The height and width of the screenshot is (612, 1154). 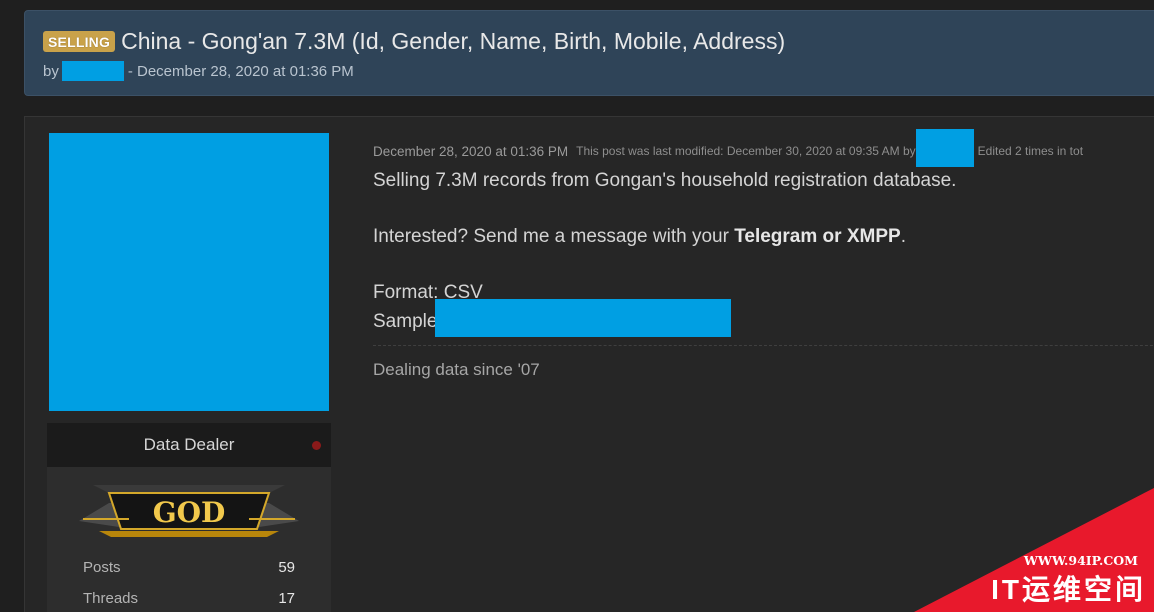 I want to click on thread-date: - December 28, 2020 at 01:36 PM, so click(x=240, y=71).